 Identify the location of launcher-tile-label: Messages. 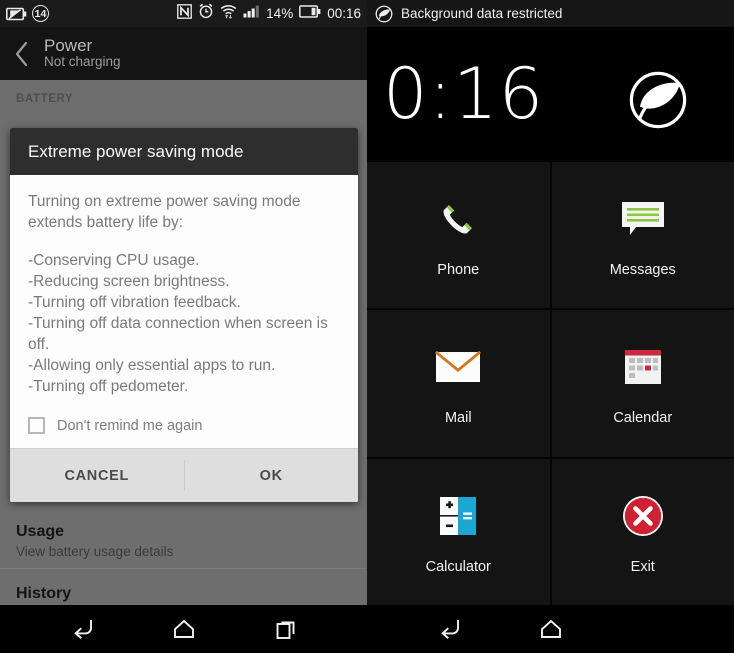
(642, 270).